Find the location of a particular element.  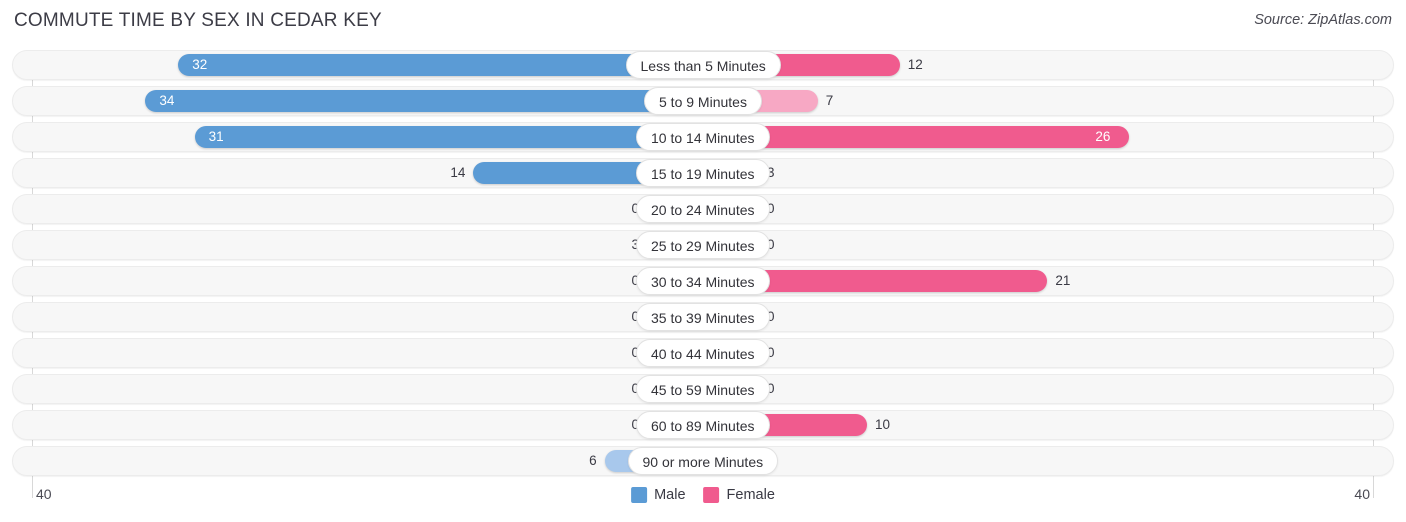

bar-row: 10 to 14 Minutes 31 26 is located at coordinates (703, 137).